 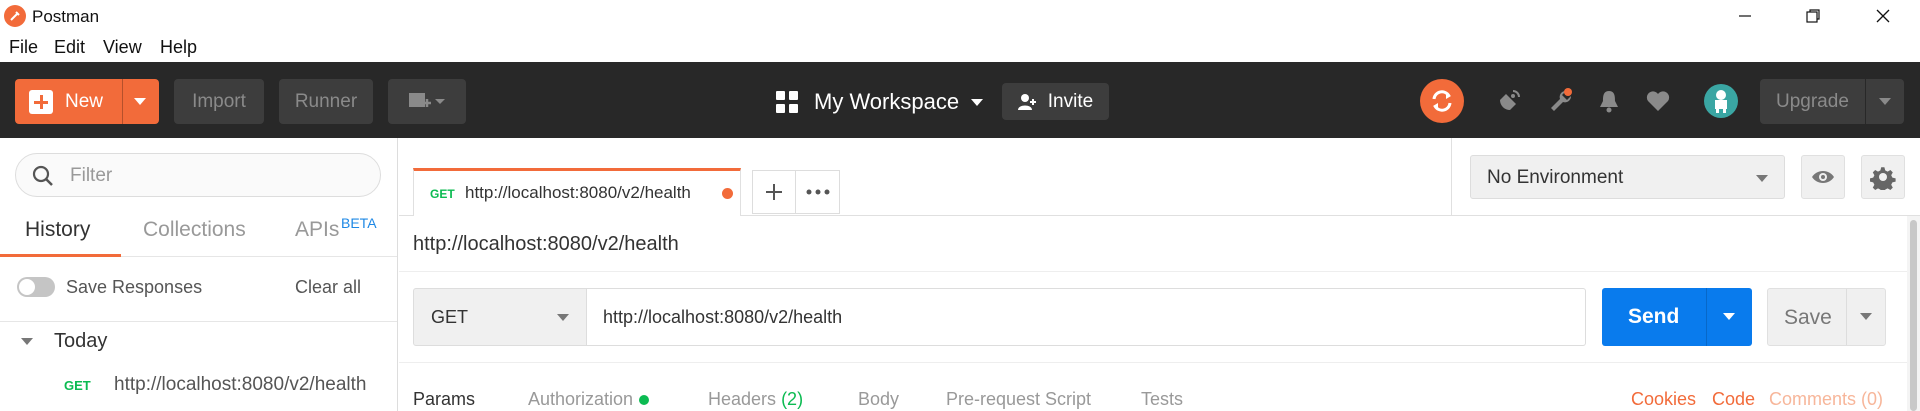 I want to click on tab-tests: Tests, so click(x=1162, y=399).